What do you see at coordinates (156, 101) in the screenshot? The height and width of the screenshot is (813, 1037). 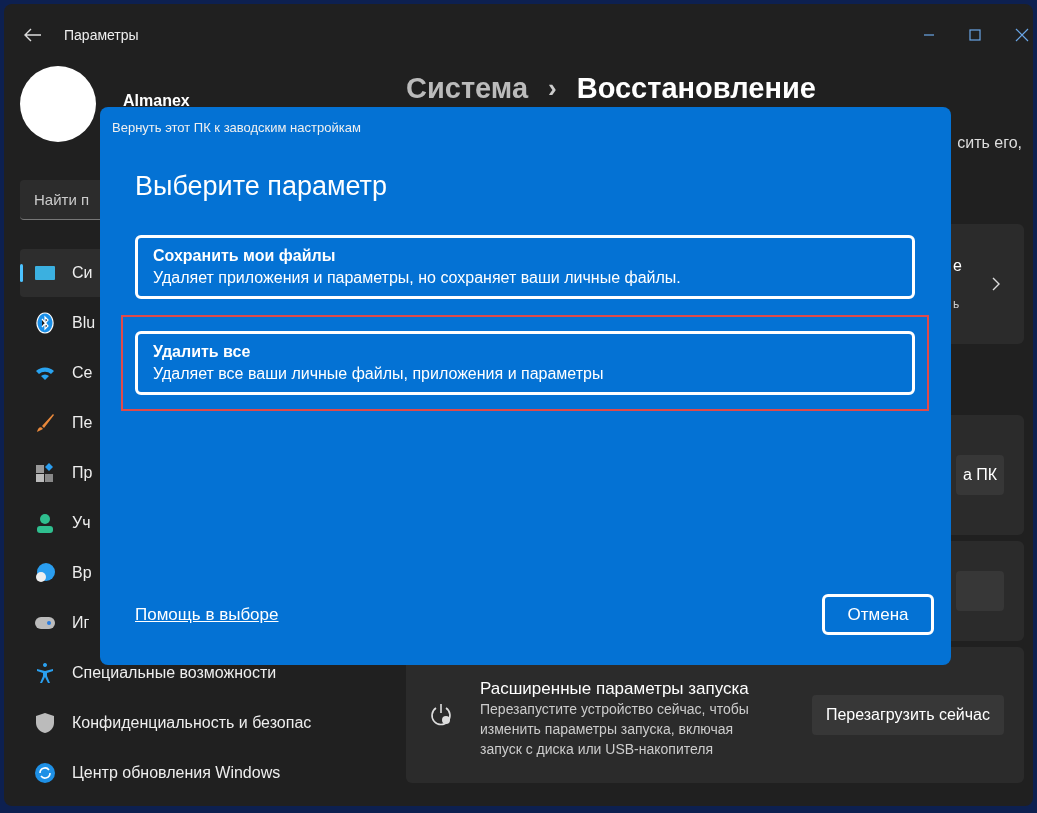 I see `profile-name: Almanex` at bounding box center [156, 101].